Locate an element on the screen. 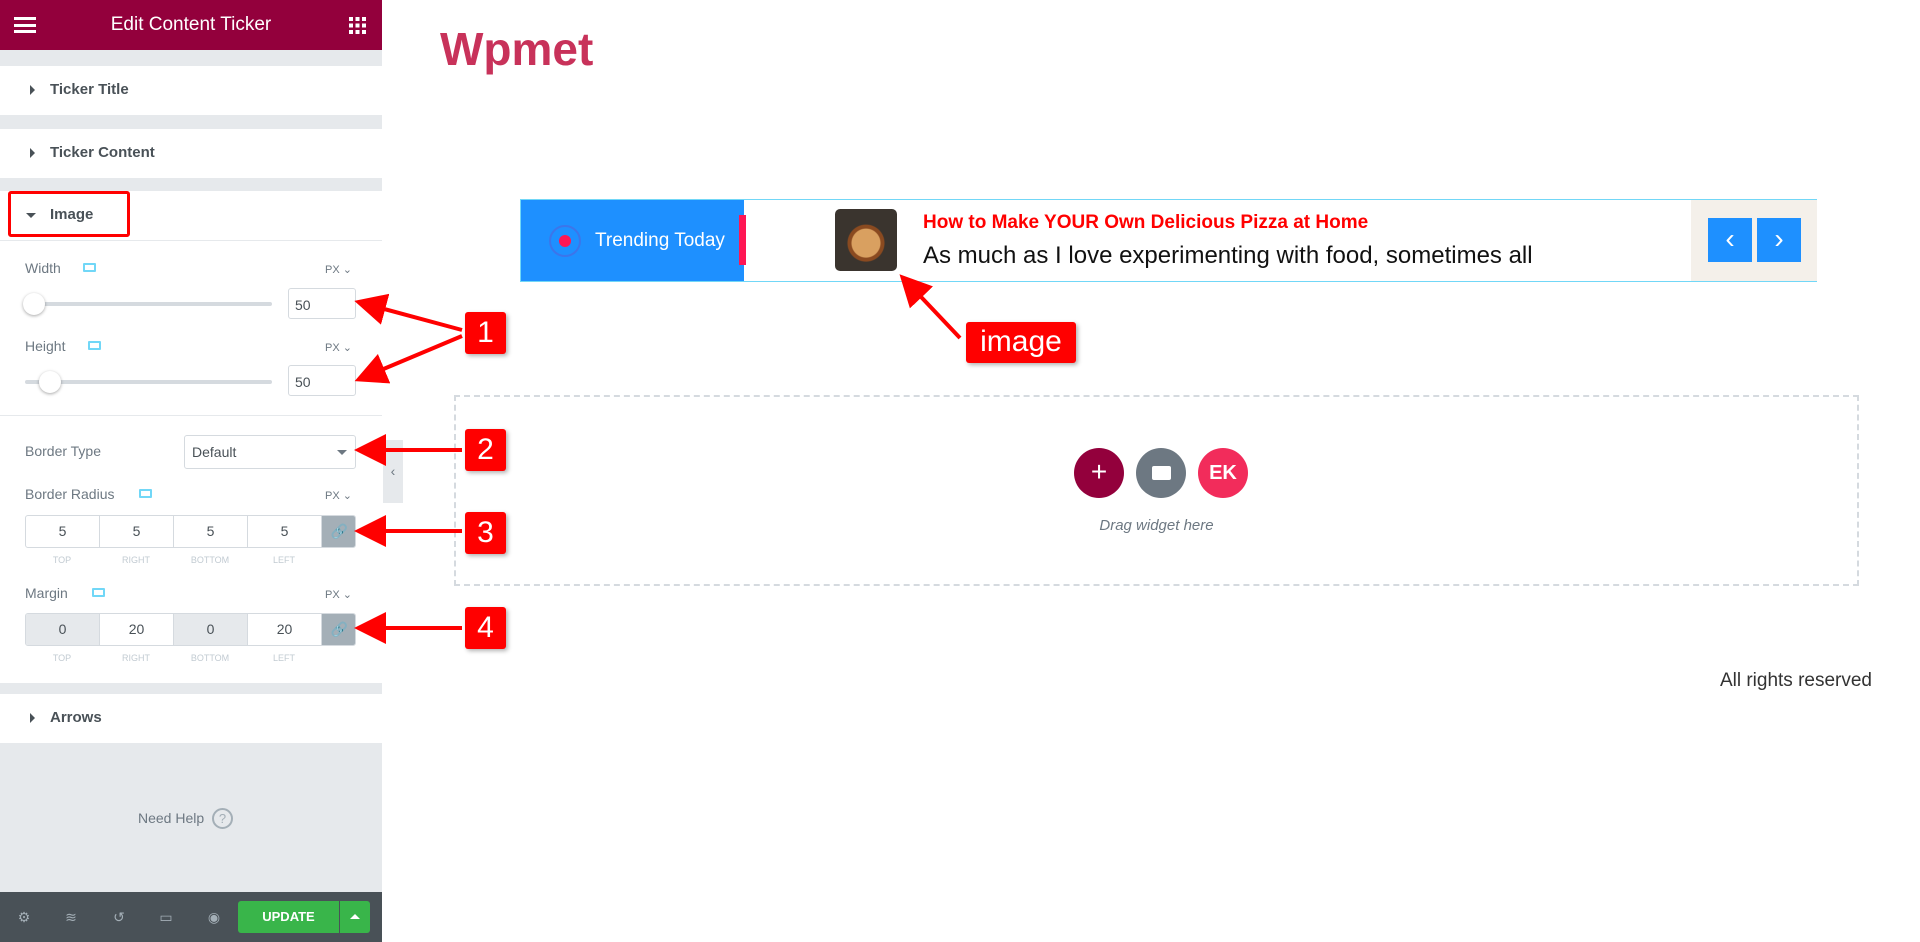 This screenshot has height=942, width=1920. arrow-image is located at coordinates (930, 307).